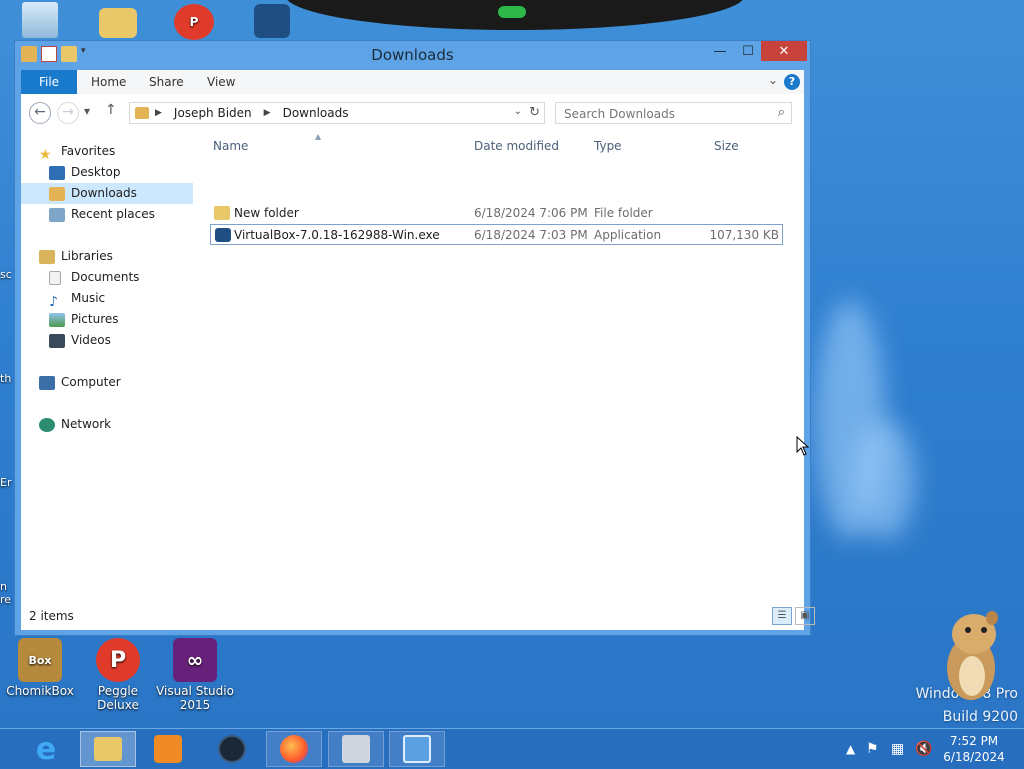 Image resolution: width=1024 pixels, height=769 pixels. Describe the element at coordinates (40, 21) in the screenshot. I see `recycle-bin-icon` at that location.